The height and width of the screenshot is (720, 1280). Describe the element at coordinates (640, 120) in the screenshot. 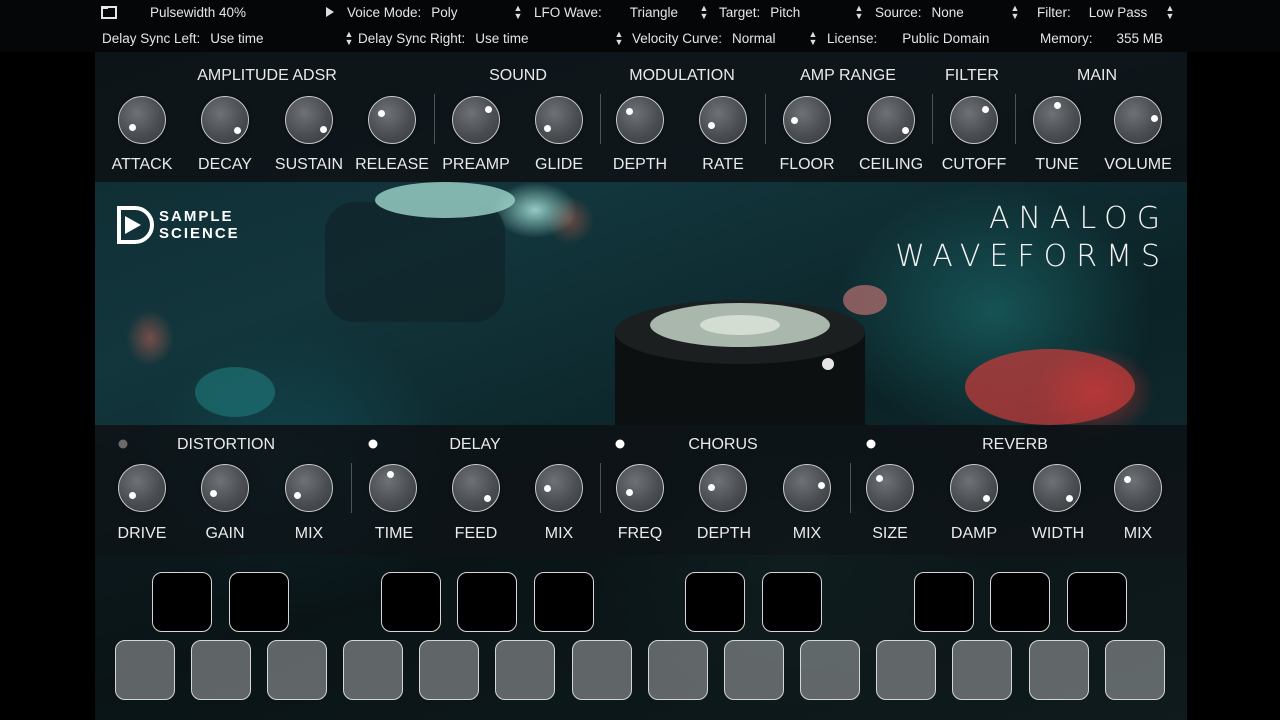

I see `mod-depth-knob` at that location.